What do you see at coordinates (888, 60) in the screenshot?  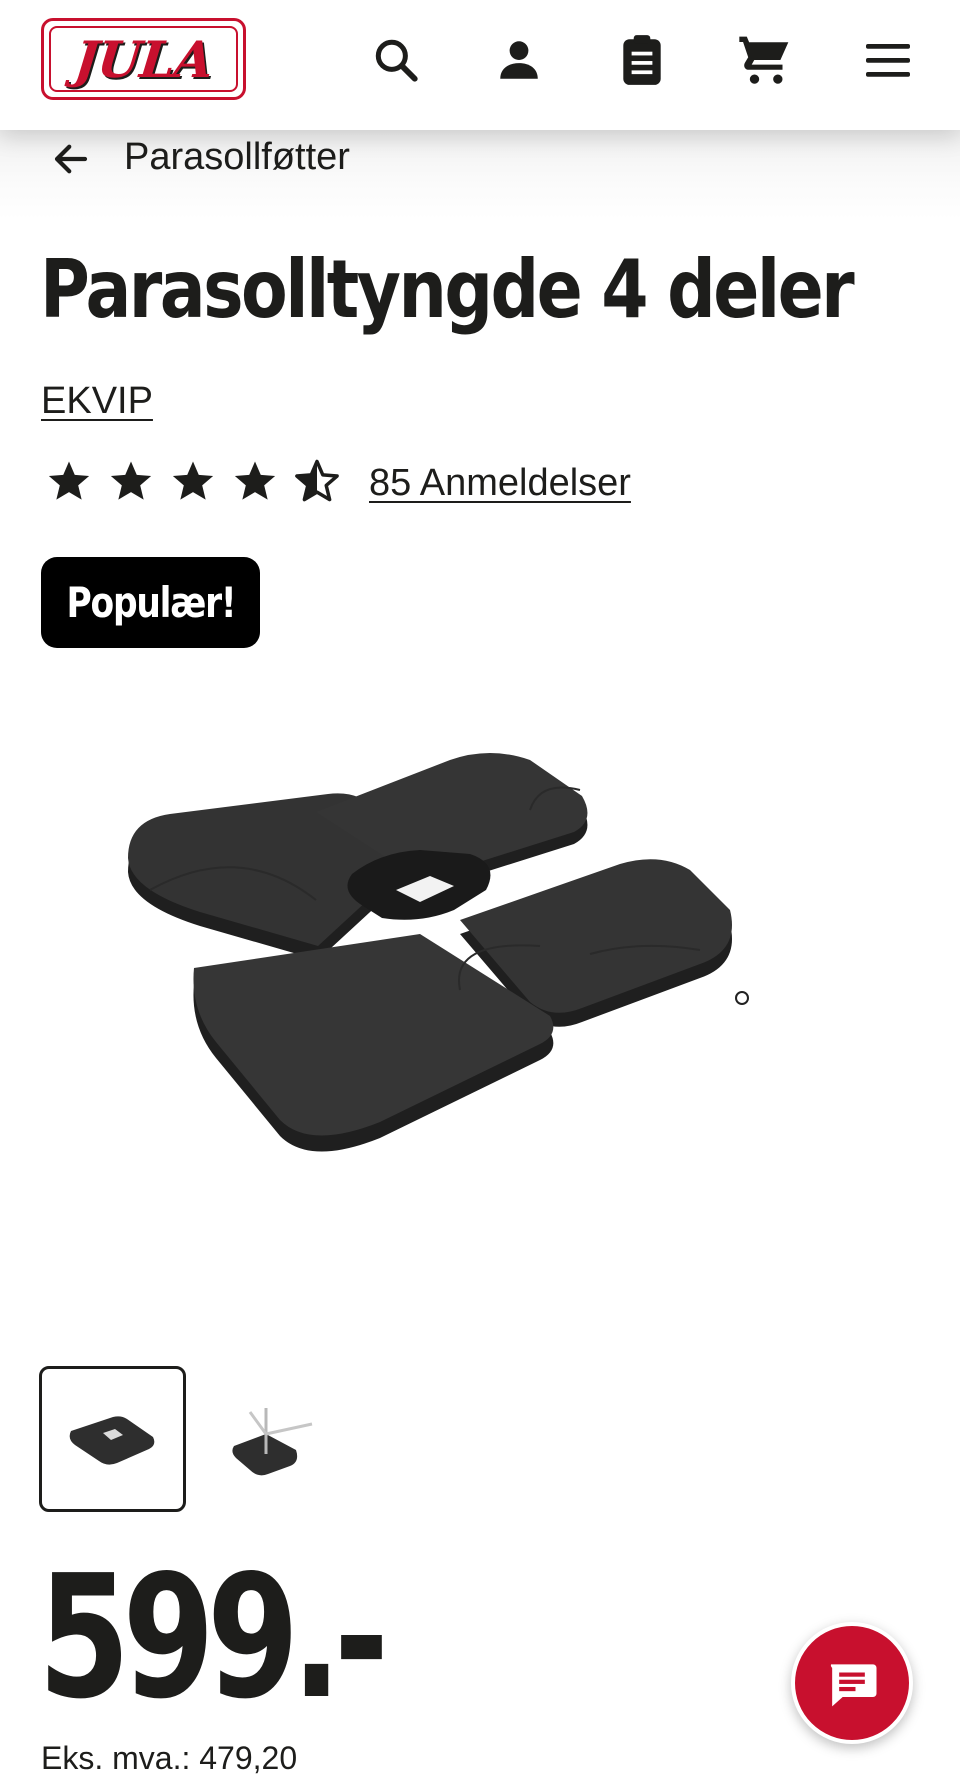 I see `menu-icon` at bounding box center [888, 60].